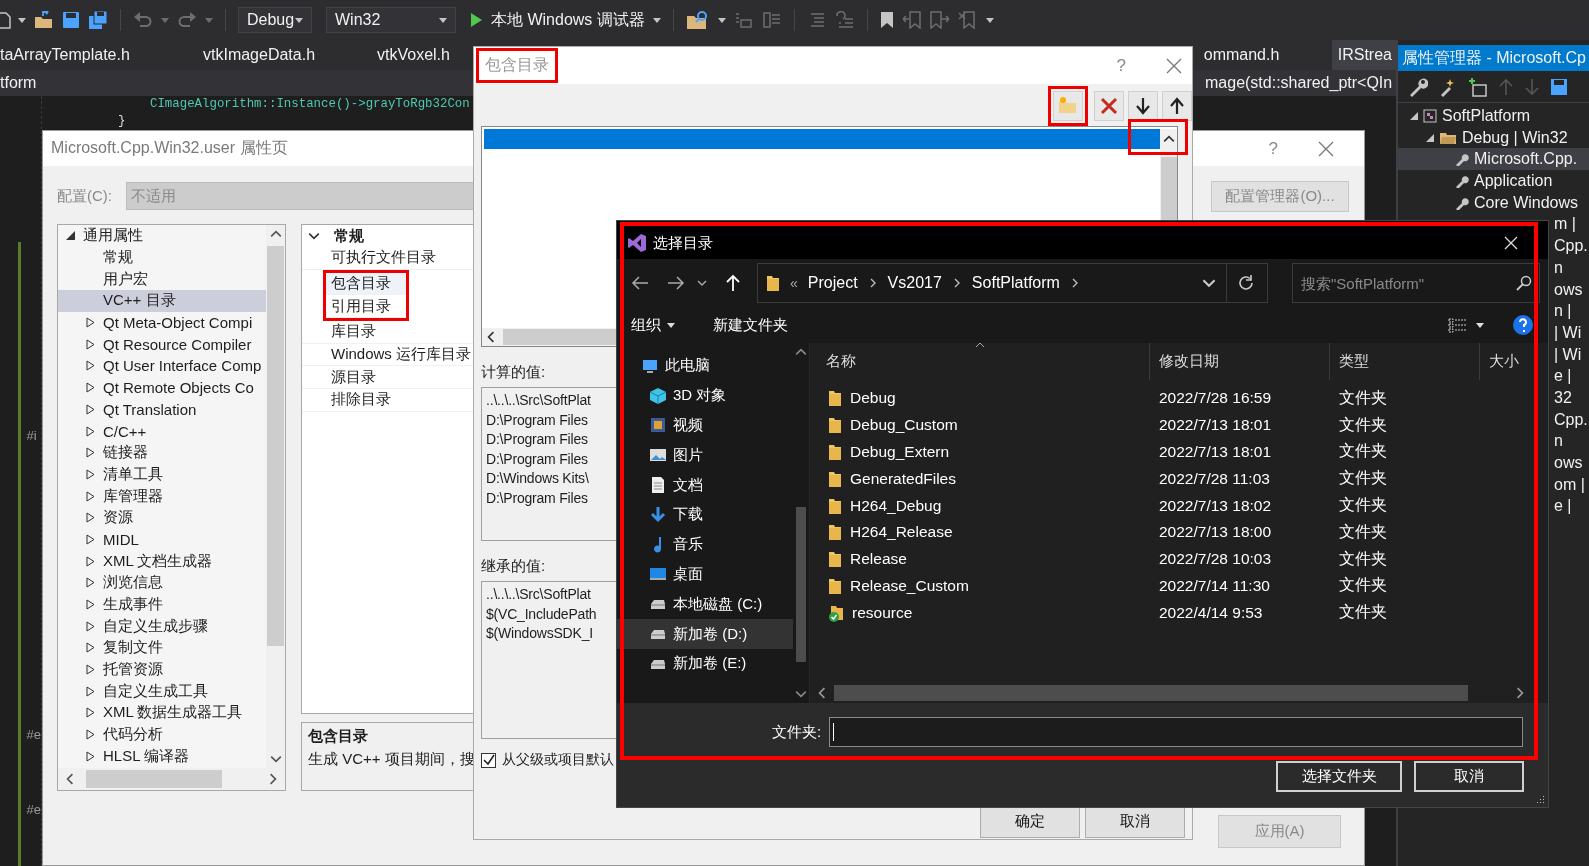 The width and height of the screenshot is (1589, 866). What do you see at coordinates (1215, 559) in the screenshot?
I see `date-cell-text: 2022/7/28 10:03` at bounding box center [1215, 559].